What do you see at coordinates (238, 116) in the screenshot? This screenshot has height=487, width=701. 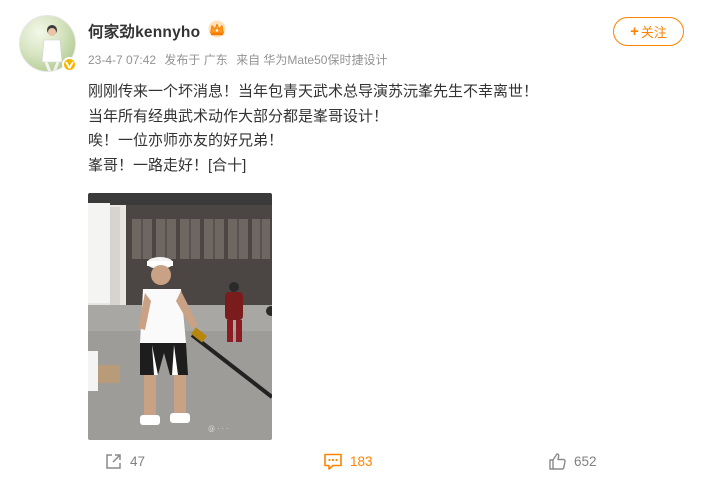 I see `post-line: 当年所有经典武术动作大部分都是峯哥设计！` at bounding box center [238, 116].